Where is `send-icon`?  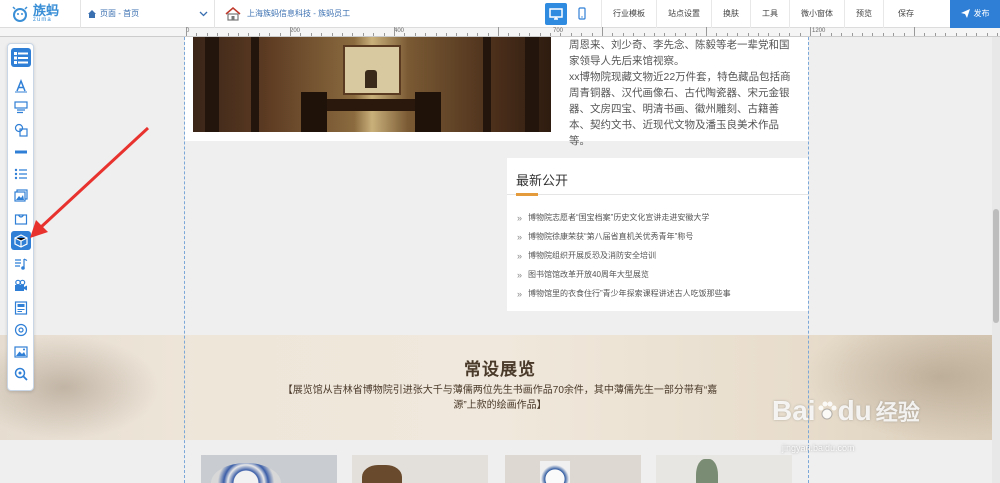 send-icon is located at coordinates (965, 13).